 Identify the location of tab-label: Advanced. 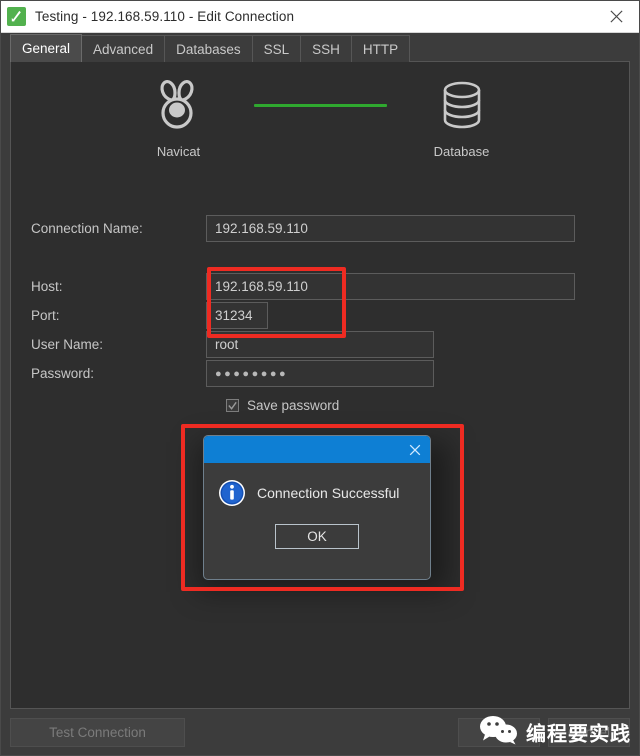
(123, 49).